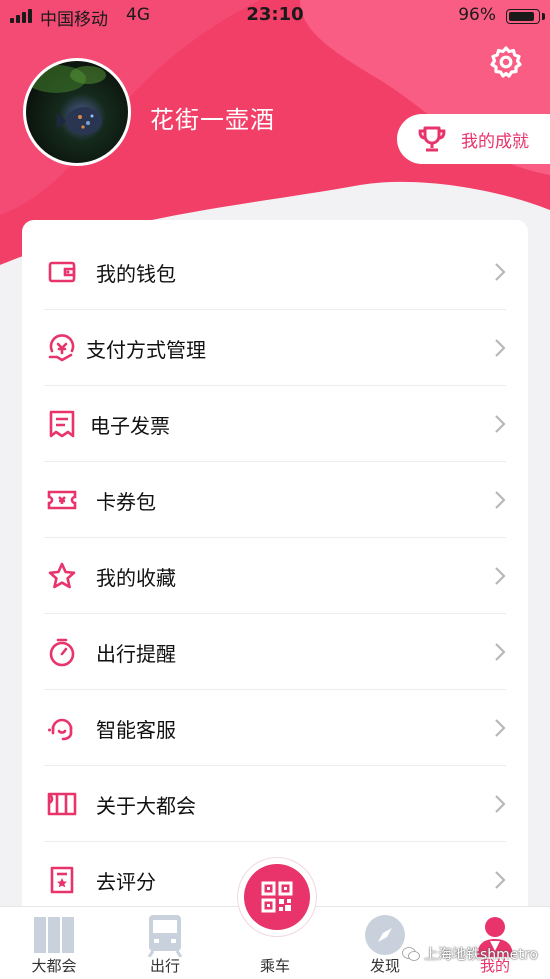  Describe the element at coordinates (275, 424) in the screenshot. I see `menu-item-e-invoice: 电子发票` at that location.